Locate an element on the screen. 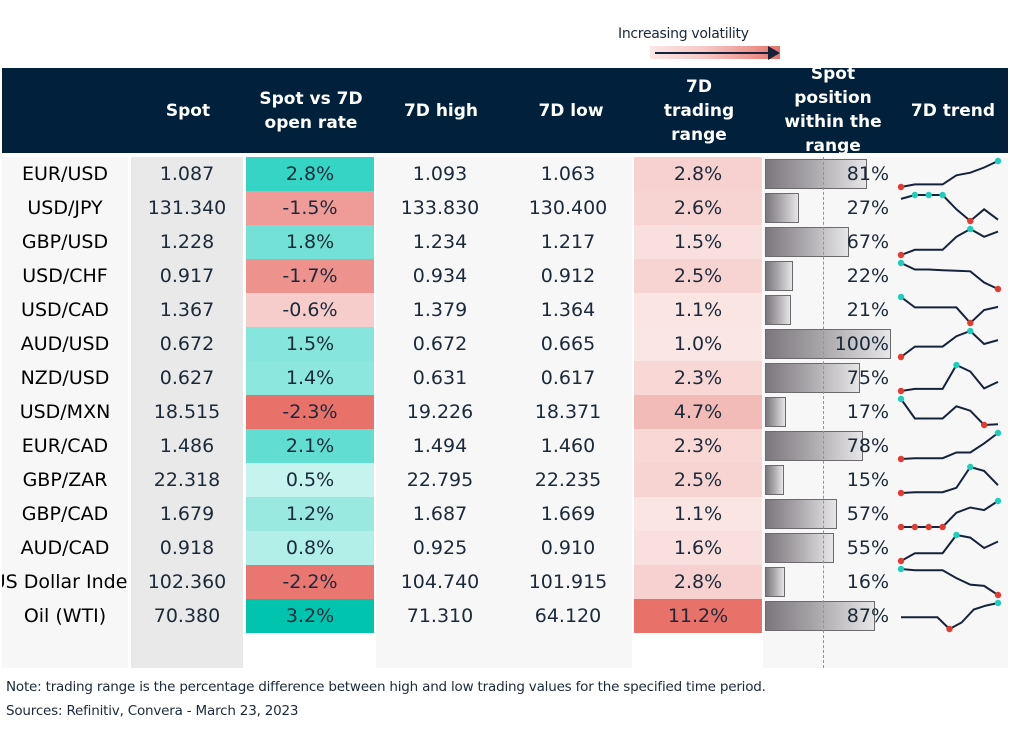  7d-high-value: 104.740 is located at coordinates (440, 582).